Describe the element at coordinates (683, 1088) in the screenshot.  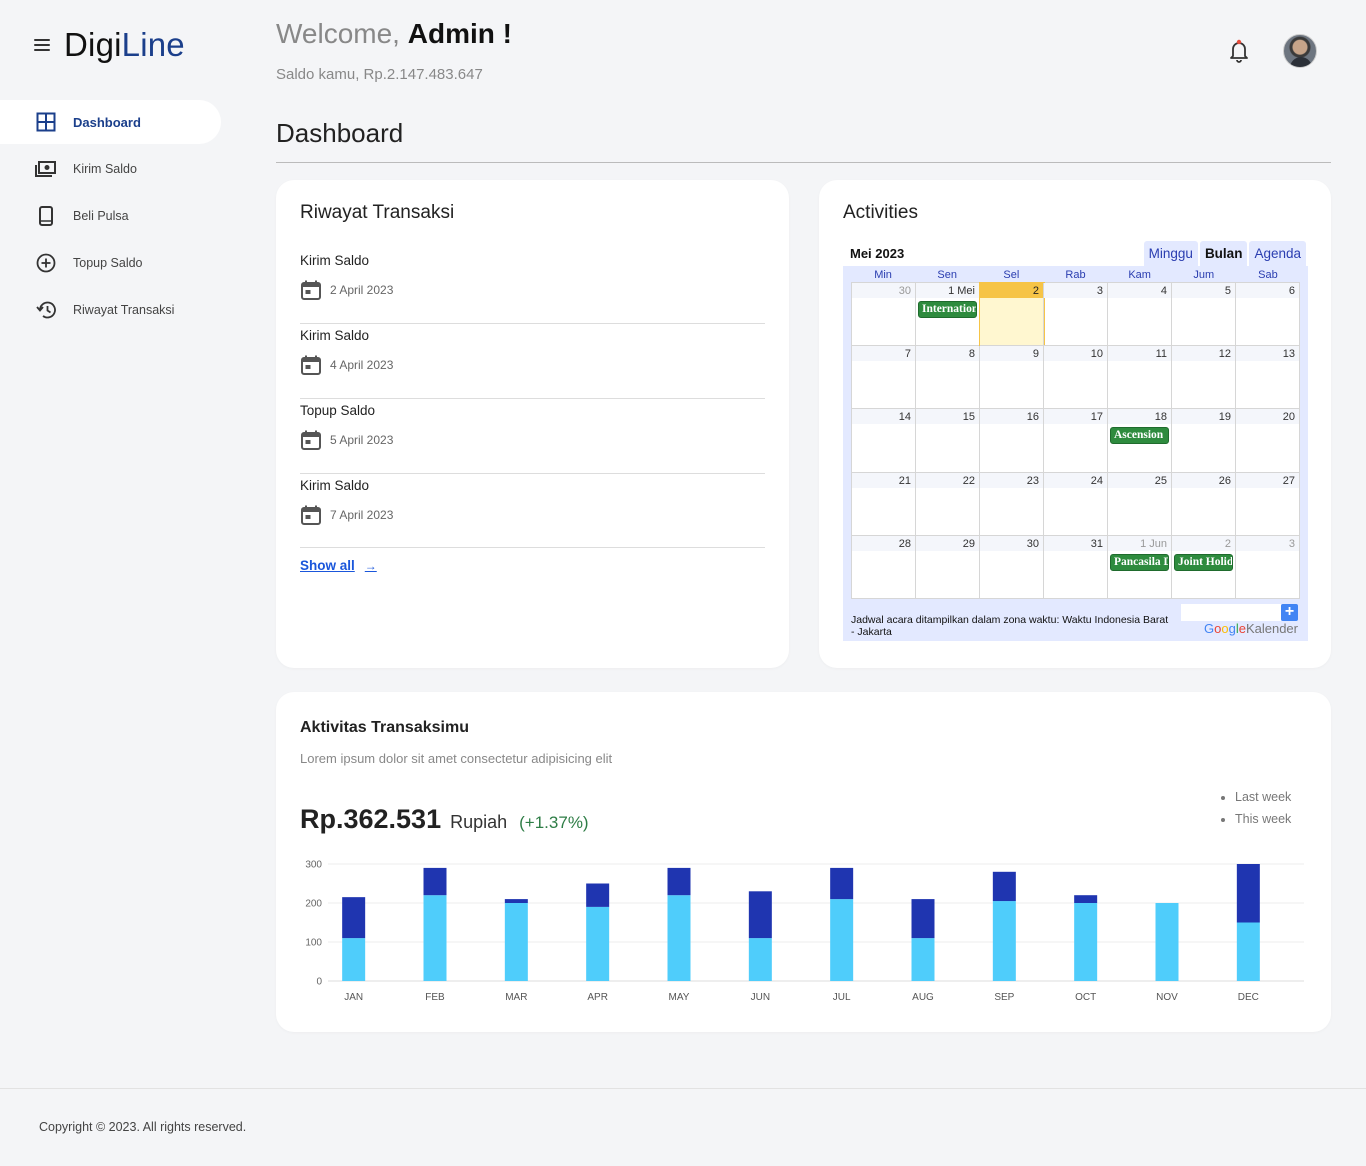
I see `footer-divider` at that location.